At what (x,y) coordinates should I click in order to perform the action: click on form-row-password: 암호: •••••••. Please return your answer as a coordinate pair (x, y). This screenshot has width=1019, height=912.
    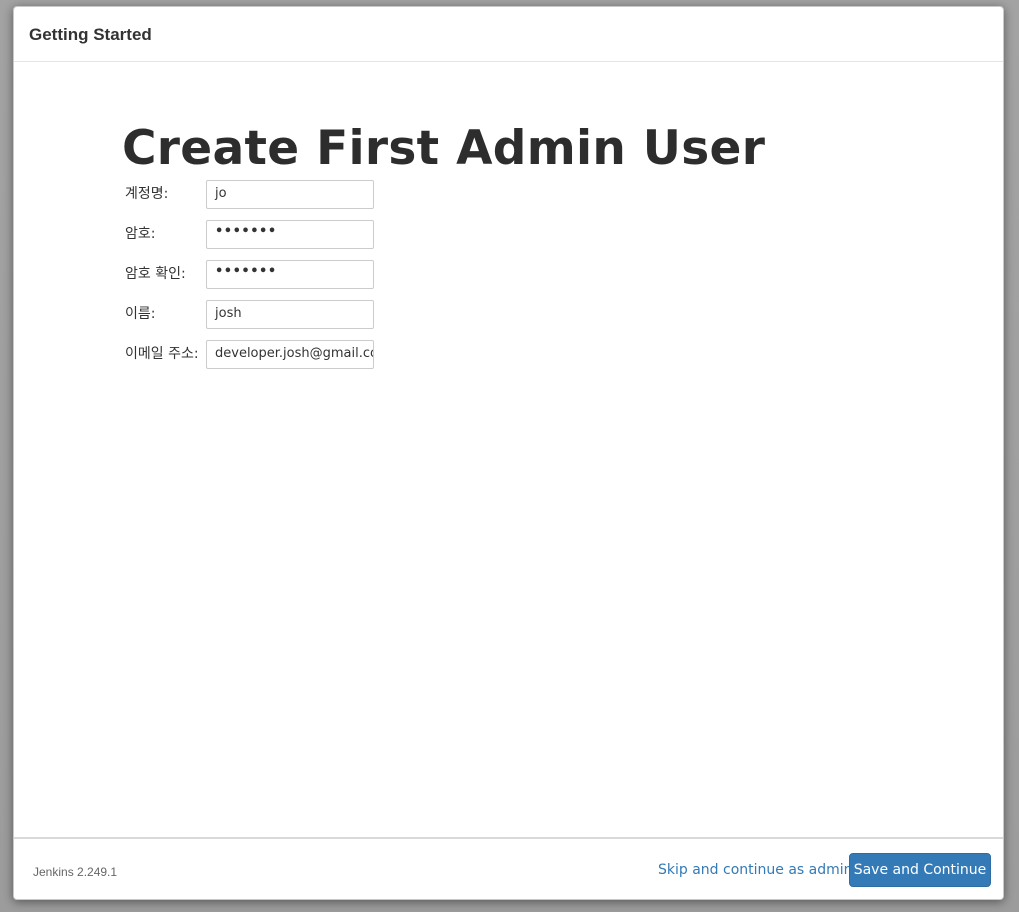
    Looking at the image, I should click on (275, 234).